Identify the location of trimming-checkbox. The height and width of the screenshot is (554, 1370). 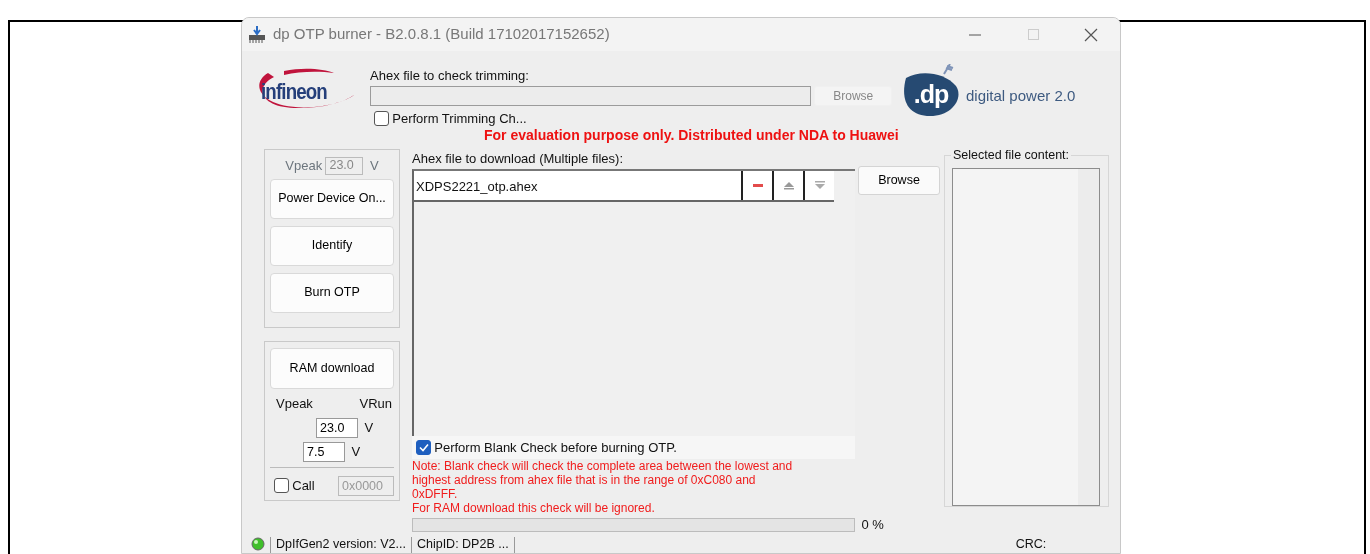
(381, 118).